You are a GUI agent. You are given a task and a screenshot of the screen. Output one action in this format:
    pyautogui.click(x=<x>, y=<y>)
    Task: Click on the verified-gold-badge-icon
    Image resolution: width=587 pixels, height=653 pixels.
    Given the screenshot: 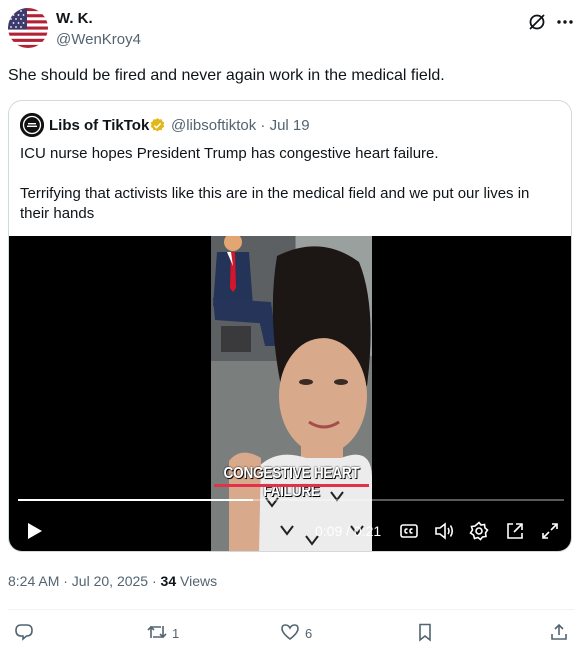 What is the action you would take?
    pyautogui.click(x=157, y=125)
    